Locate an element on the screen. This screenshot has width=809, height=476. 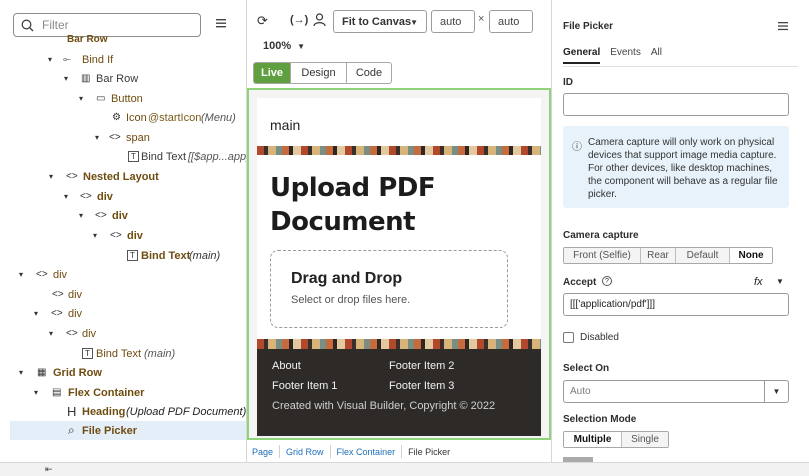
mode-design-button: Design is located at coordinates (319, 73).